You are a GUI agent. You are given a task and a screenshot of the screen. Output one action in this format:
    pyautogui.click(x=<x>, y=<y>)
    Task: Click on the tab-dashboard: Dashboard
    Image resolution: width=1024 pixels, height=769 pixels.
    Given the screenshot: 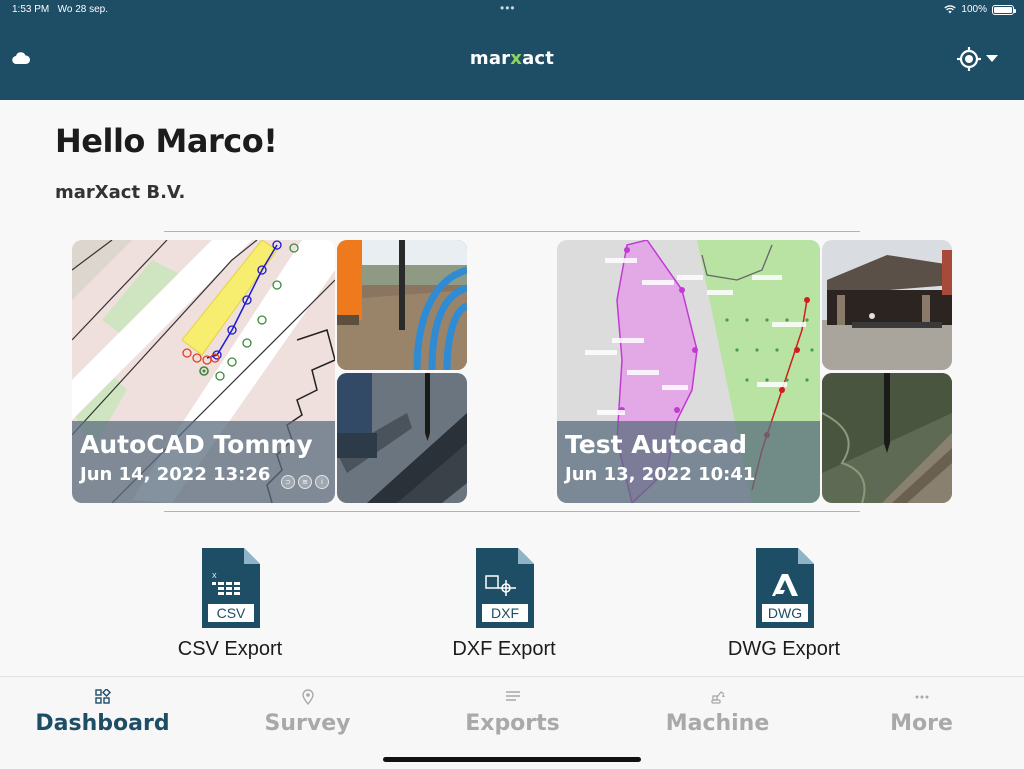 What is the action you would take?
    pyautogui.click(x=102, y=723)
    